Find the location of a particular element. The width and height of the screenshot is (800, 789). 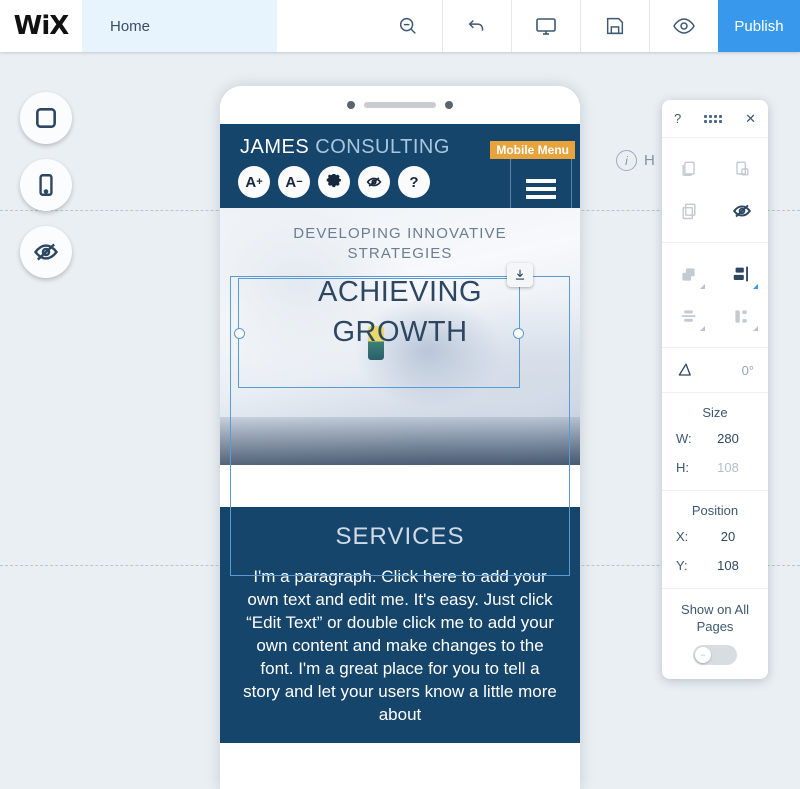

download-button is located at coordinates (520, 275).